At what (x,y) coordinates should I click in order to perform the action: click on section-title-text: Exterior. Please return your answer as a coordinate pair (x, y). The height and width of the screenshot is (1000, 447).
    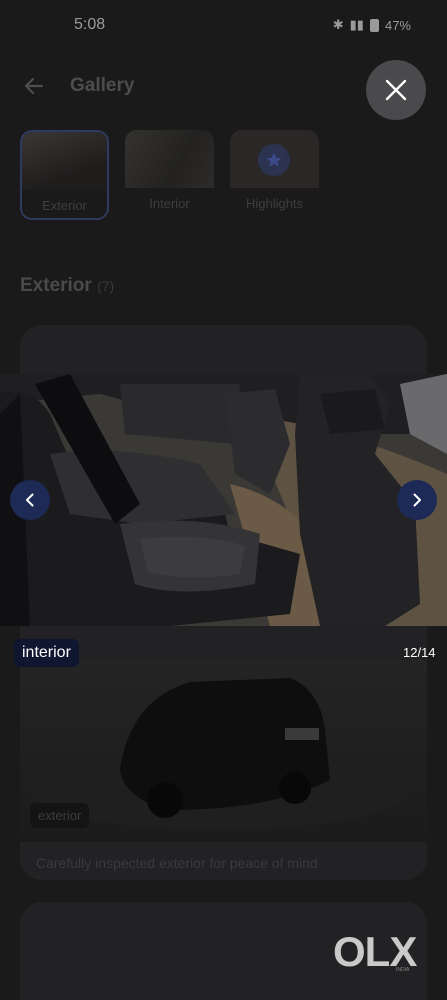
    Looking at the image, I should click on (56, 285).